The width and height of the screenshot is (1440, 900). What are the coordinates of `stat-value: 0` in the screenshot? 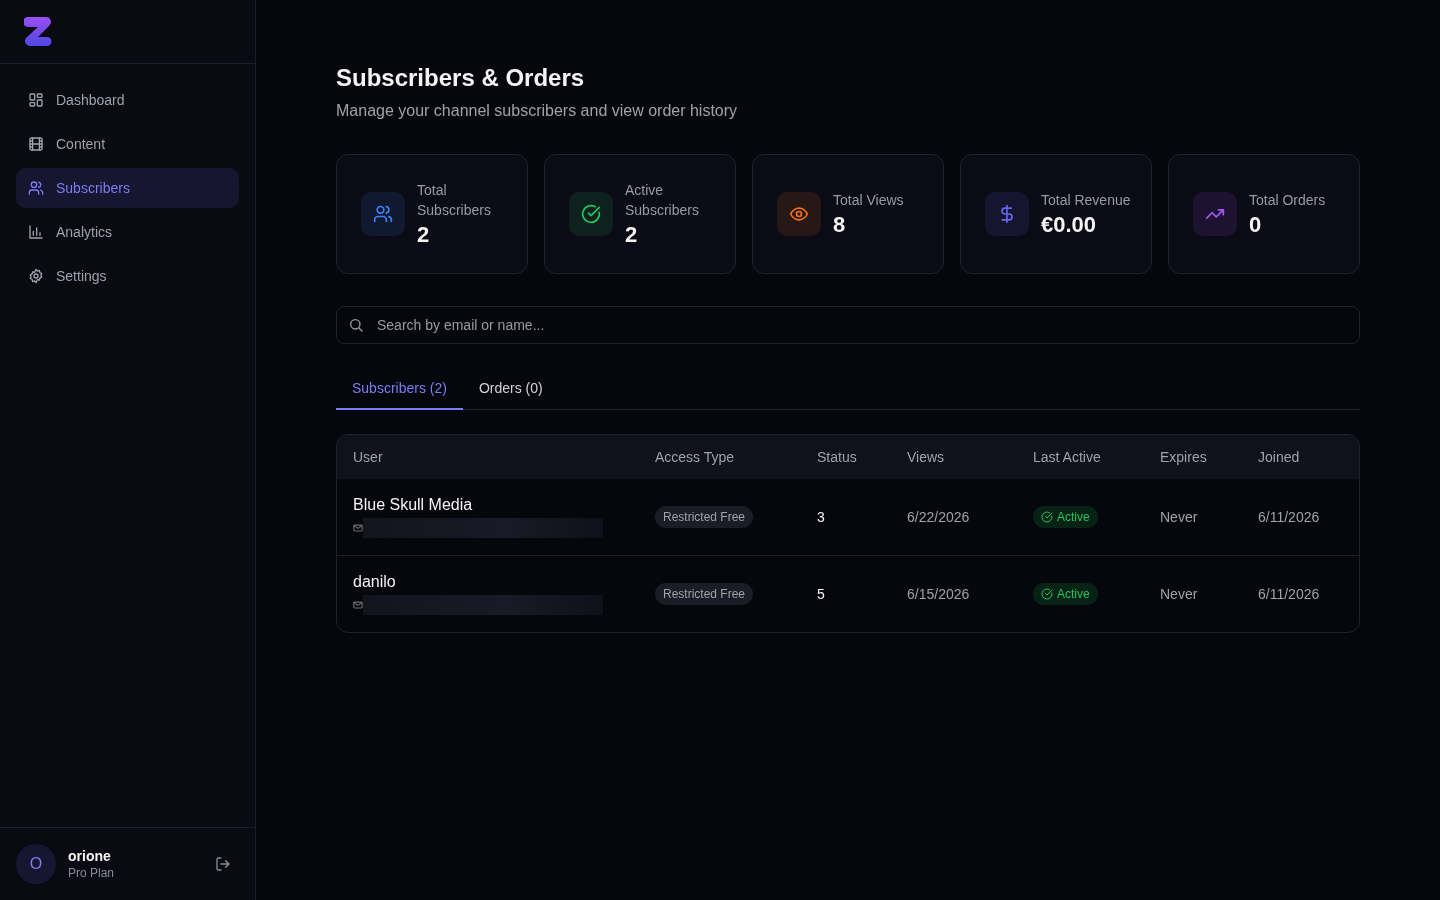 It's located at (1256, 225).